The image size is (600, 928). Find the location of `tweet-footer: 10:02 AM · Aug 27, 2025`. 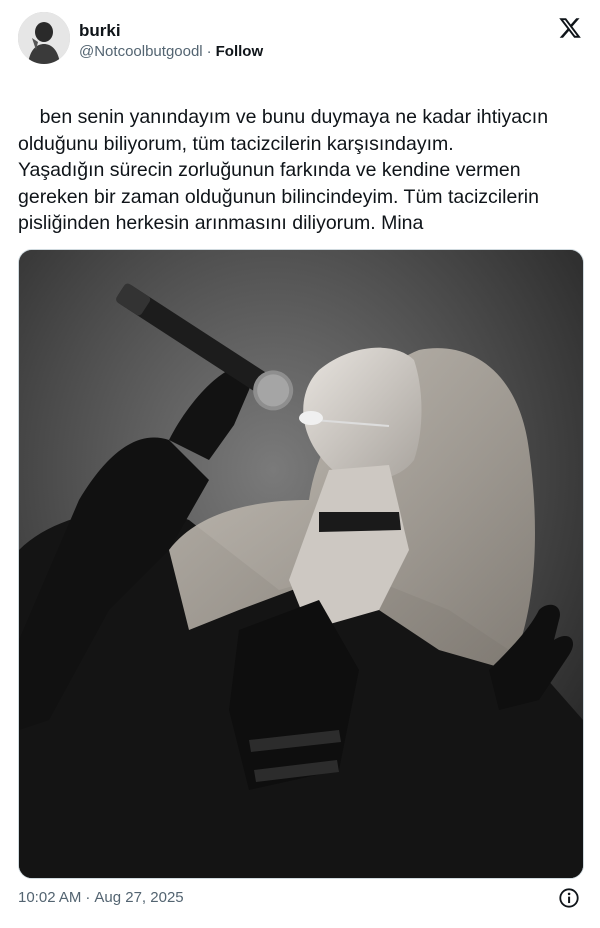

tweet-footer: 10:02 AM · Aug 27, 2025 is located at coordinates (300, 899).